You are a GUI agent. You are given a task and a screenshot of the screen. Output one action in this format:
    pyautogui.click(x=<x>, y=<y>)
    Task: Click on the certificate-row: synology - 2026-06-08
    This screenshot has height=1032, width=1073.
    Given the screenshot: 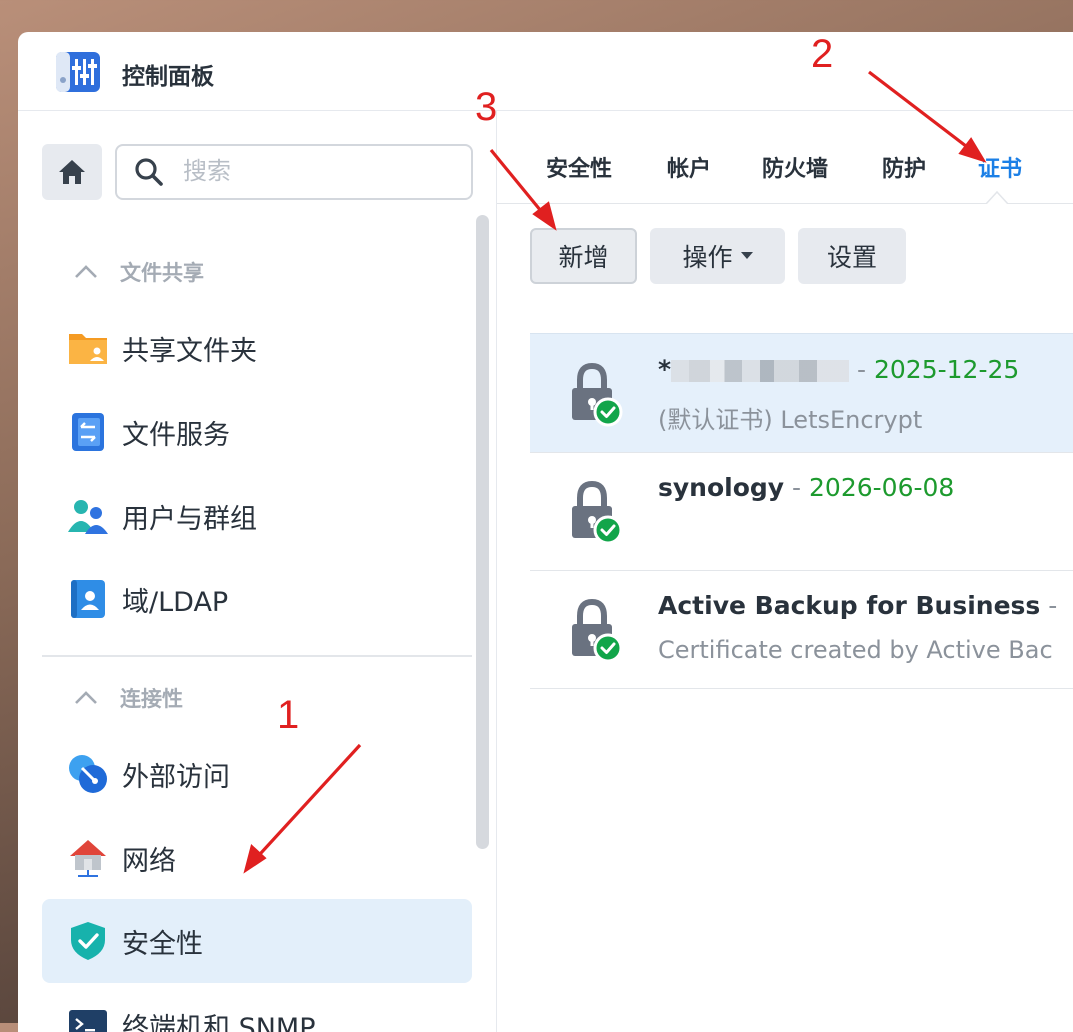 What is the action you would take?
    pyautogui.click(x=801, y=511)
    